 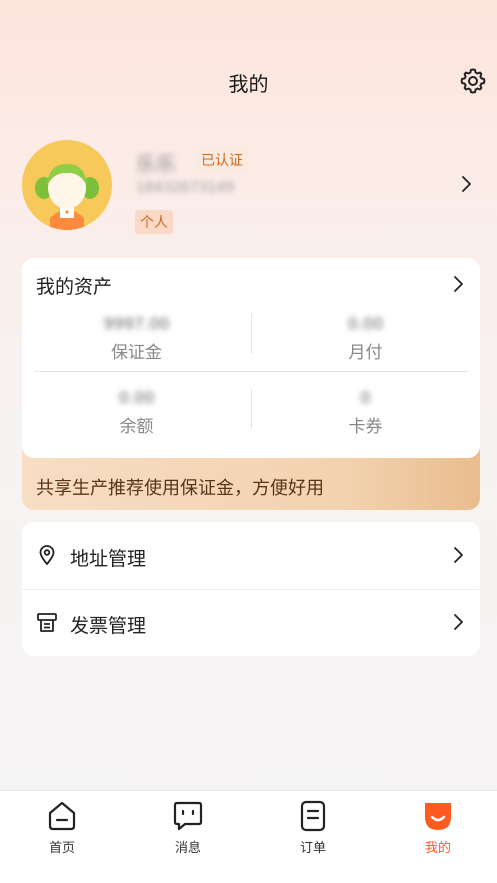 I want to click on tab-label: 订单, so click(x=312, y=848).